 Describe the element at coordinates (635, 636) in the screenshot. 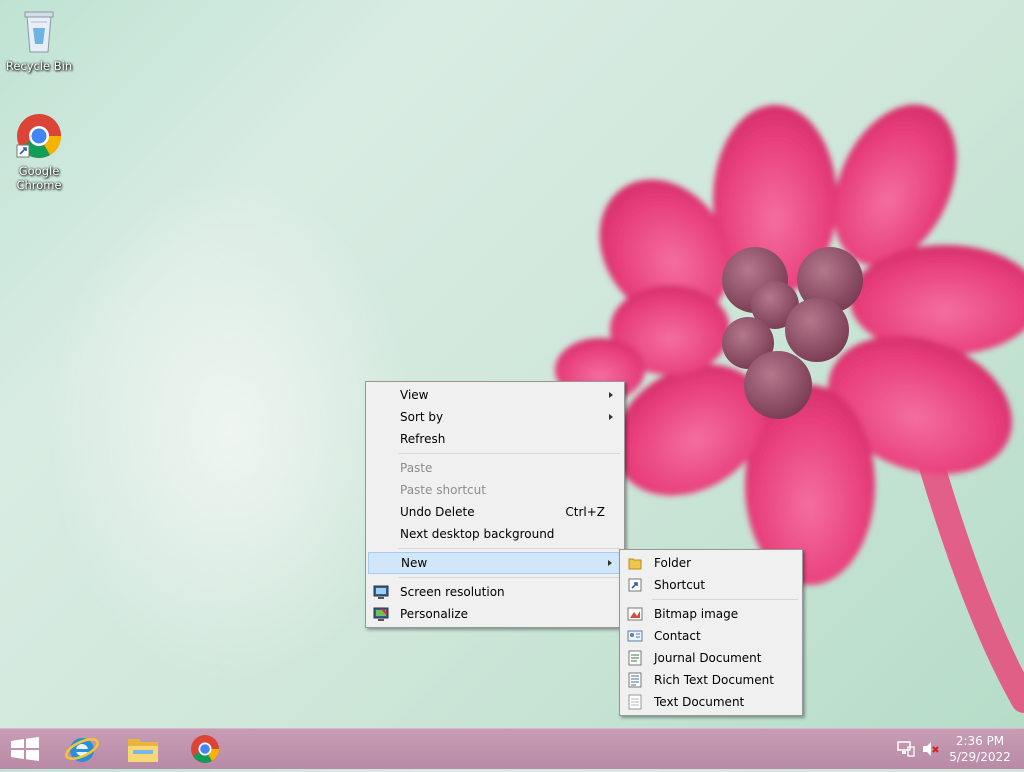

I see `contact-icon` at that location.